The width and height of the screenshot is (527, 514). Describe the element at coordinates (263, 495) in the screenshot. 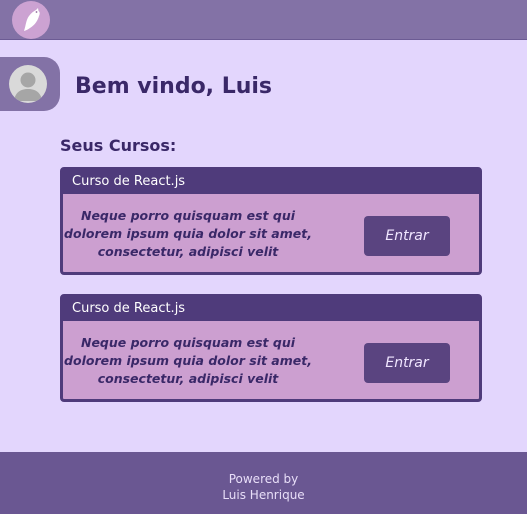

I see `footer-author: Luis Henrique` at that location.